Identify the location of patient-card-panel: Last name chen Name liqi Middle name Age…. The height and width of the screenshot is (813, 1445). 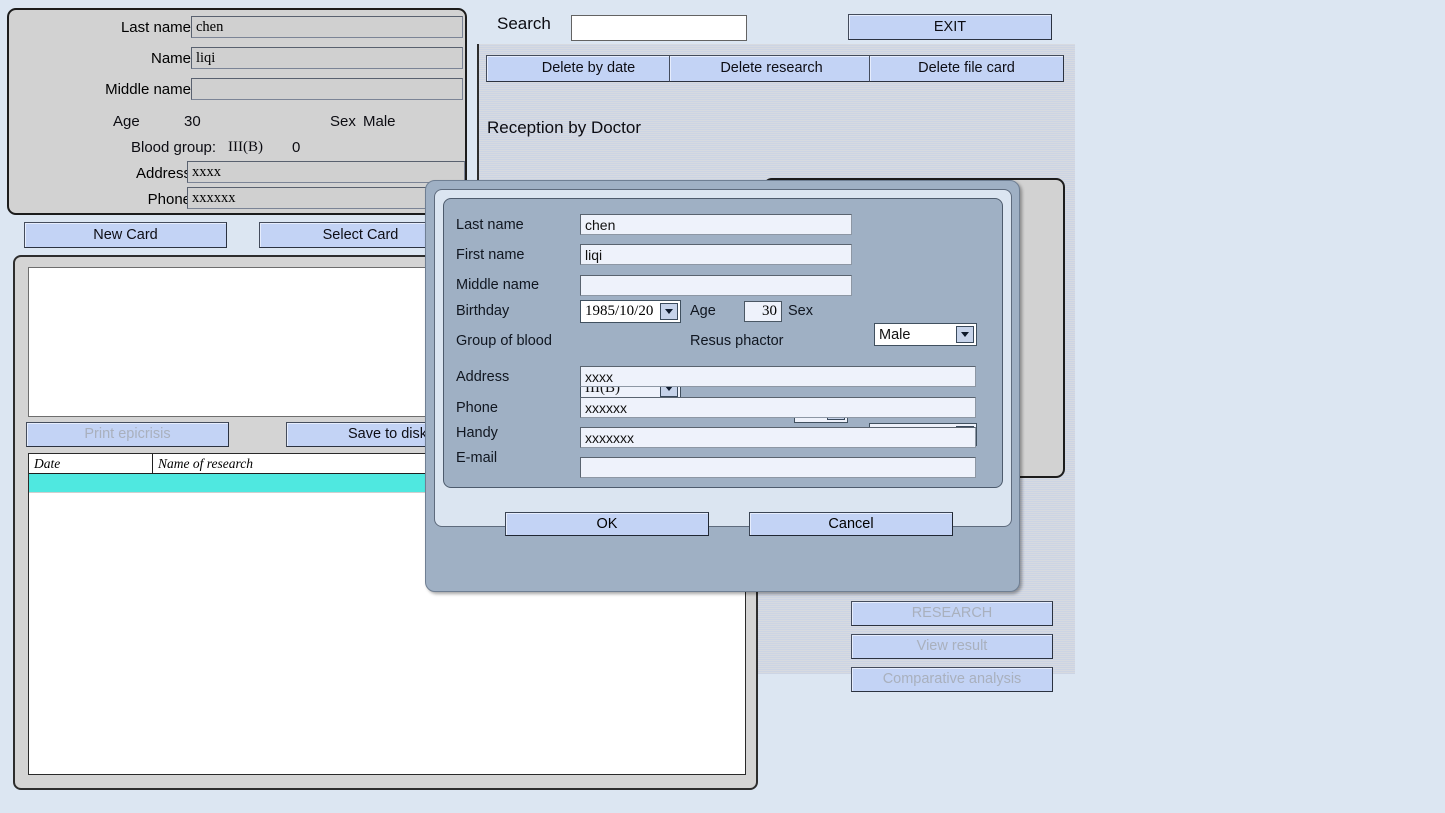
(237, 111).